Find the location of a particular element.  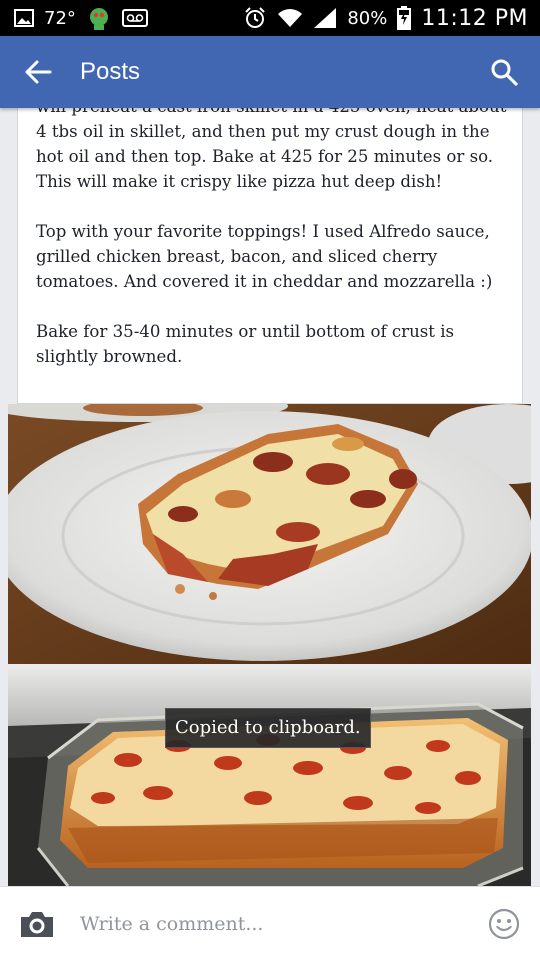

camera-icon is located at coordinates (37, 924).